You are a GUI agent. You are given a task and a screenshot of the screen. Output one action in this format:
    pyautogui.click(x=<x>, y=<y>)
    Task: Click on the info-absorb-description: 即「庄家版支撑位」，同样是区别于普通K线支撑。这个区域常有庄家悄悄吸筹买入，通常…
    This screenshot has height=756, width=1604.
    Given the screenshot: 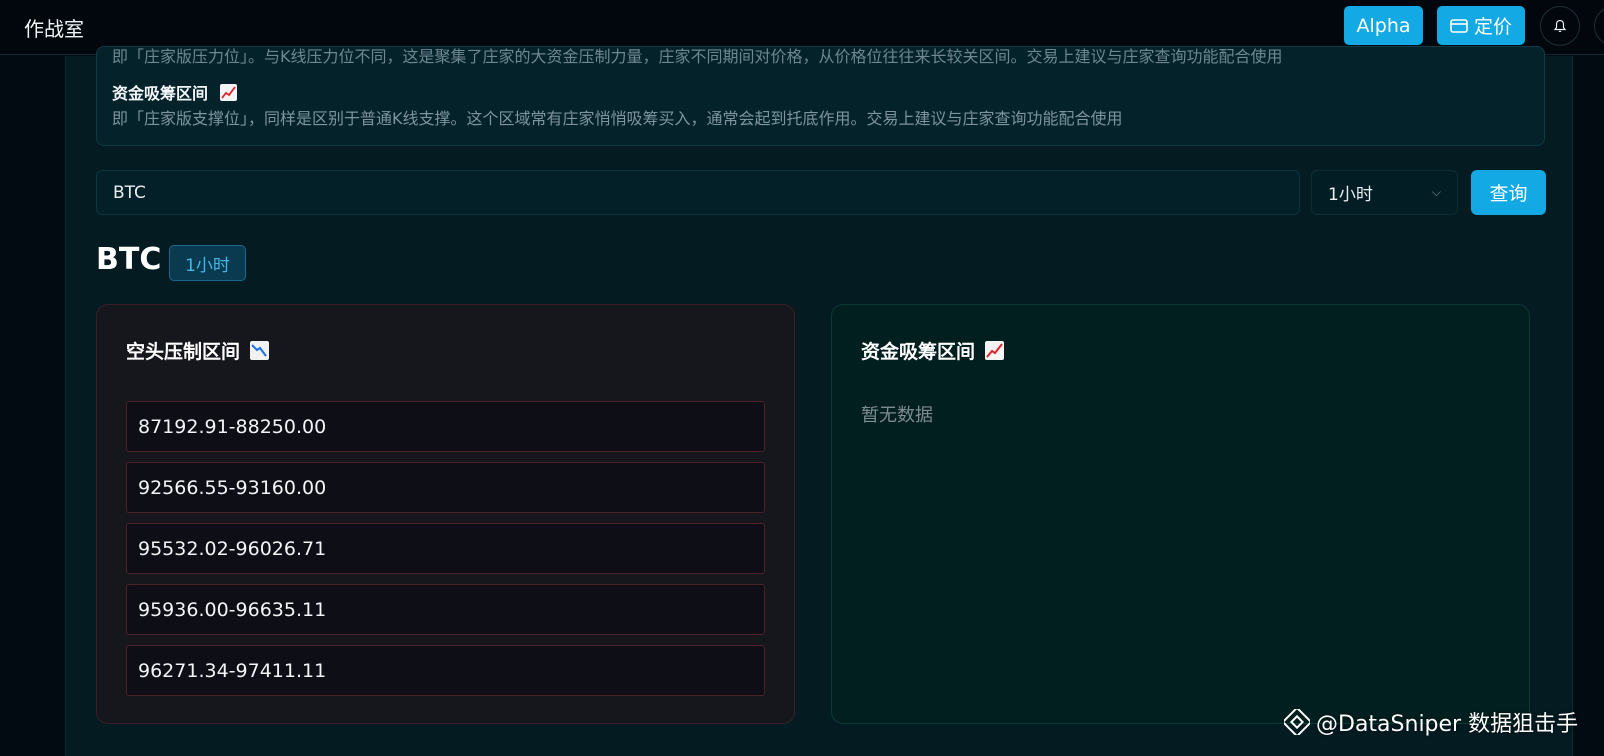 What is the action you would take?
    pyautogui.click(x=617, y=118)
    